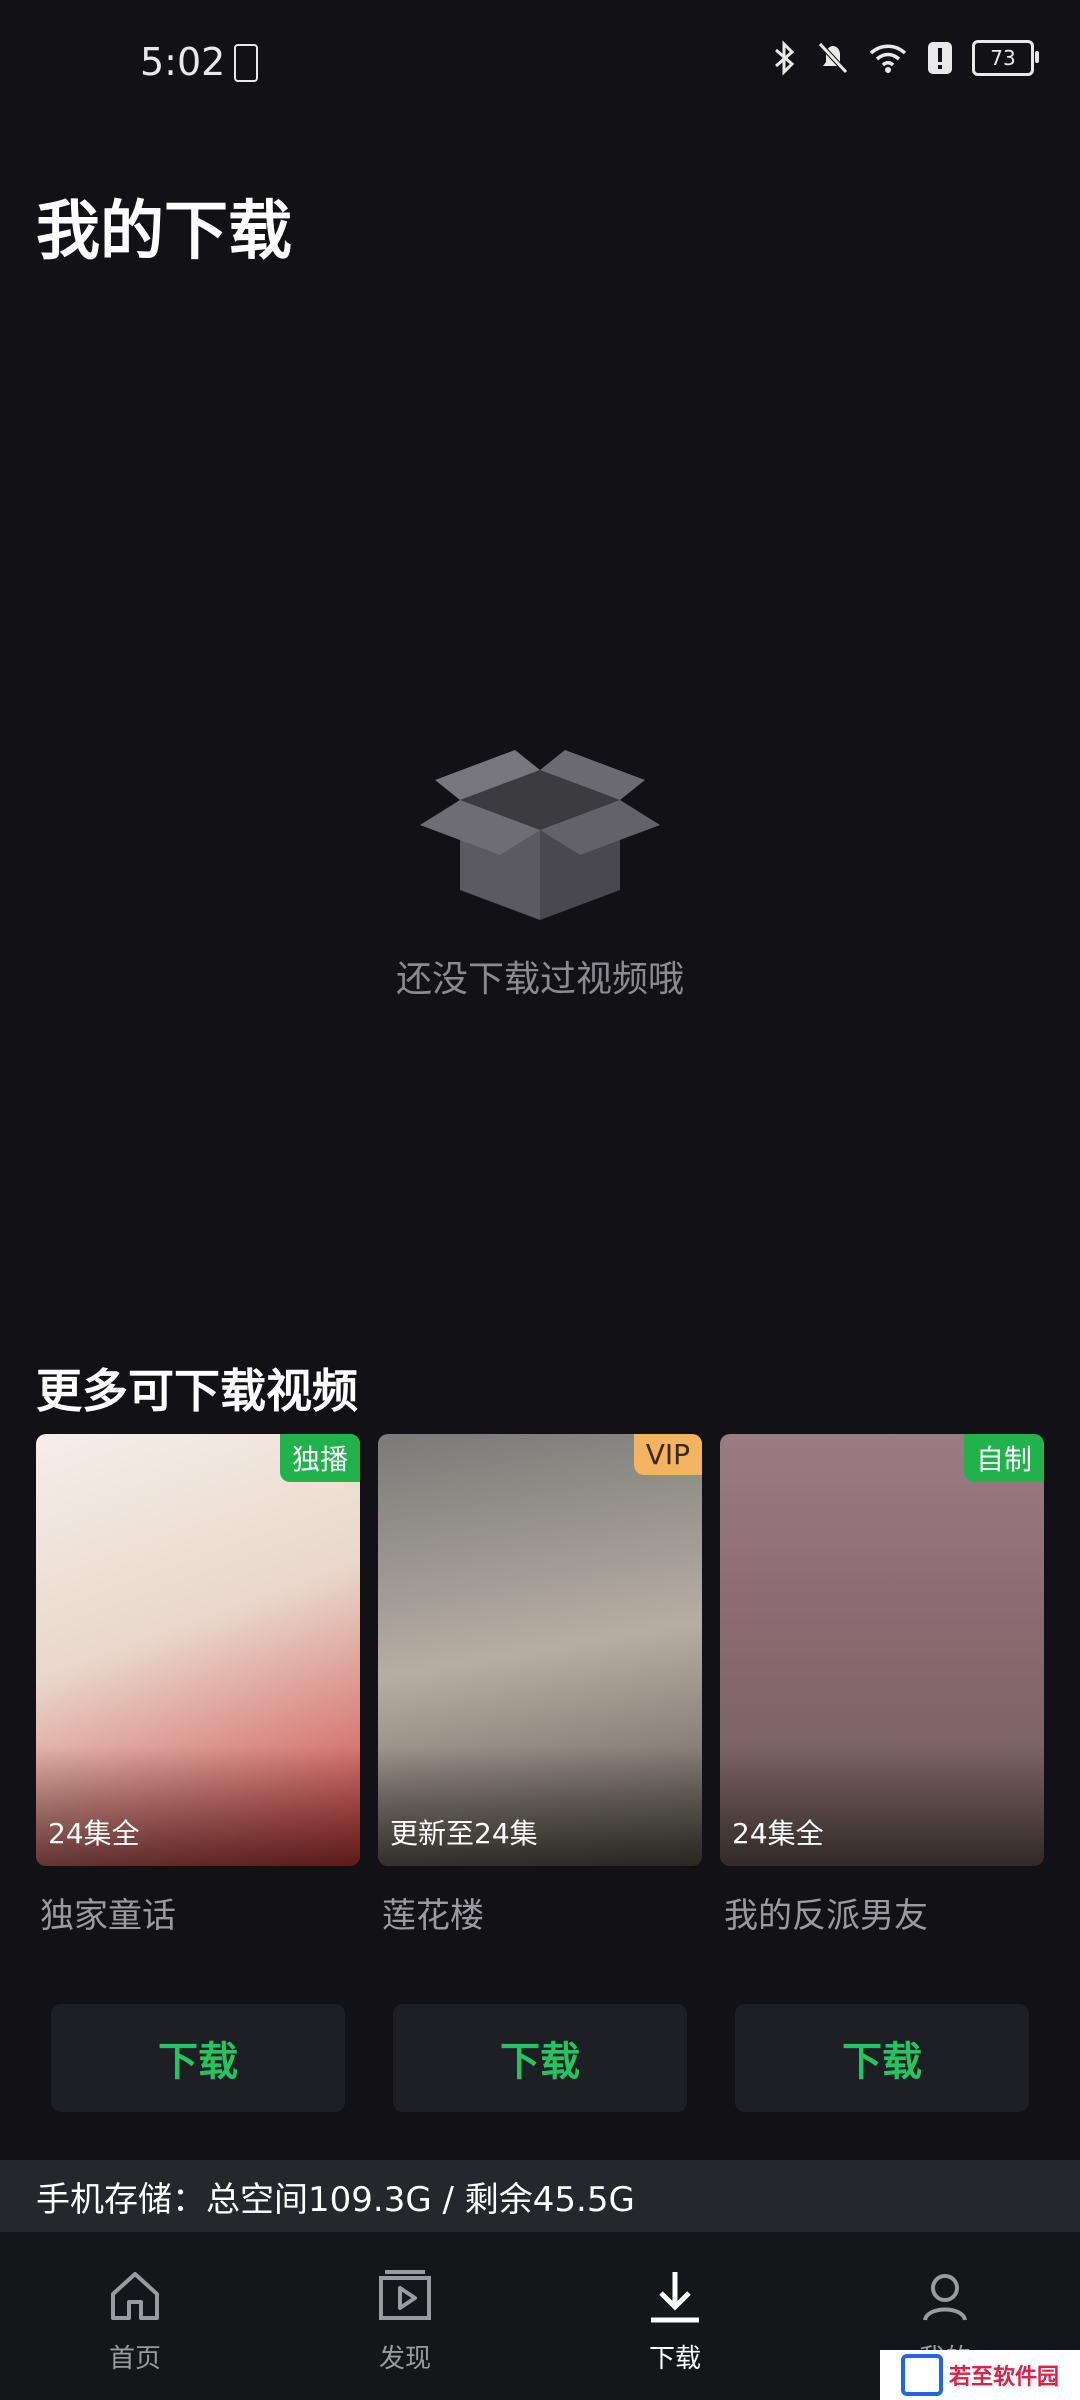  Describe the element at coordinates (404, 2359) in the screenshot. I see `nav-label: 发现` at that location.